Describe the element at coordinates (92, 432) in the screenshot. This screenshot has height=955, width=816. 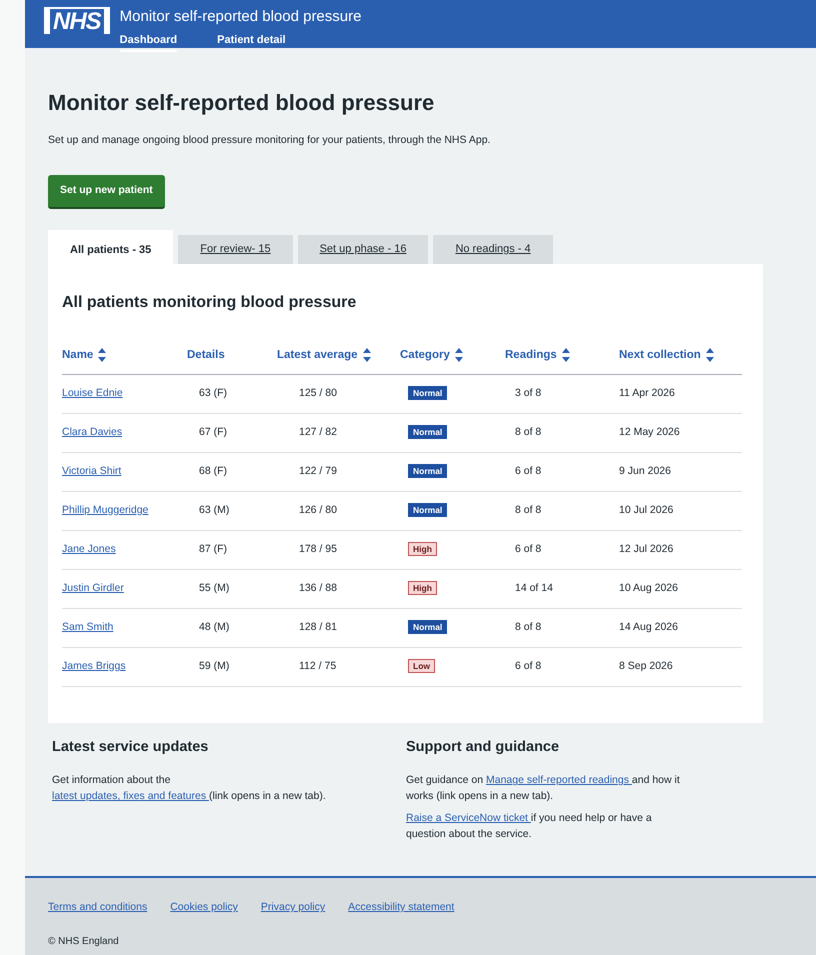
I see `patient-link: Clara Davies` at that location.